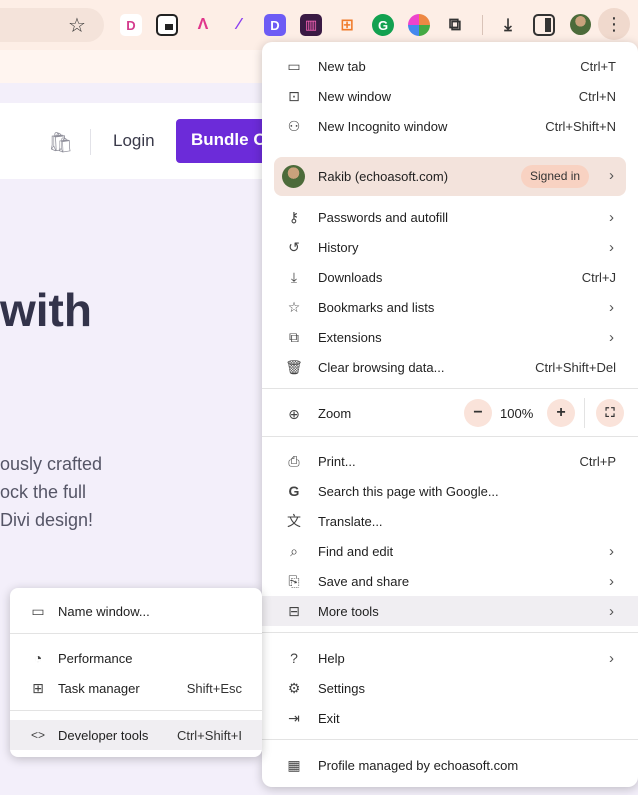  Describe the element at coordinates (450, 277) in the screenshot. I see `downloads-item: ⤓ Downloads Ctrl+J` at that location.